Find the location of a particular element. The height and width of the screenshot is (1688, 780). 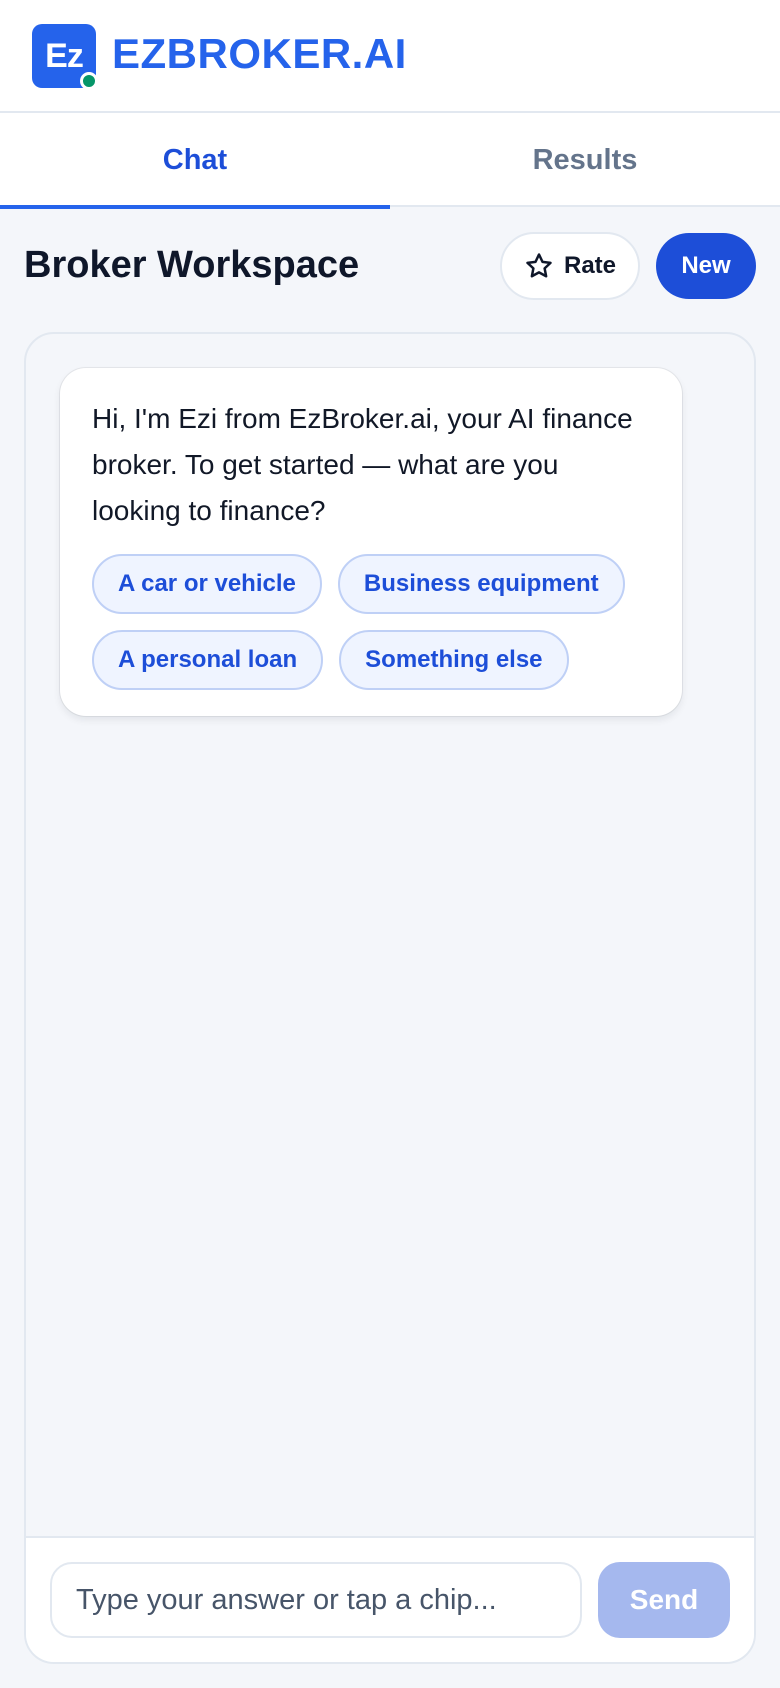

logo: Ez is located at coordinates (65, 57).